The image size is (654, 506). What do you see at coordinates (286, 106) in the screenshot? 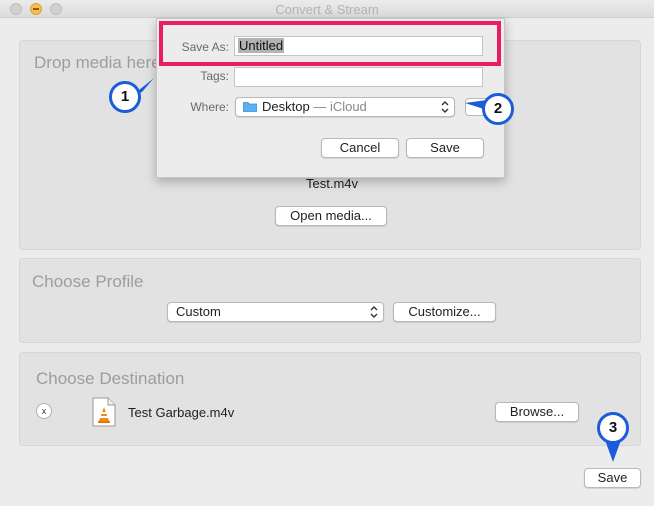
I see `where-location: Desktop` at bounding box center [286, 106].